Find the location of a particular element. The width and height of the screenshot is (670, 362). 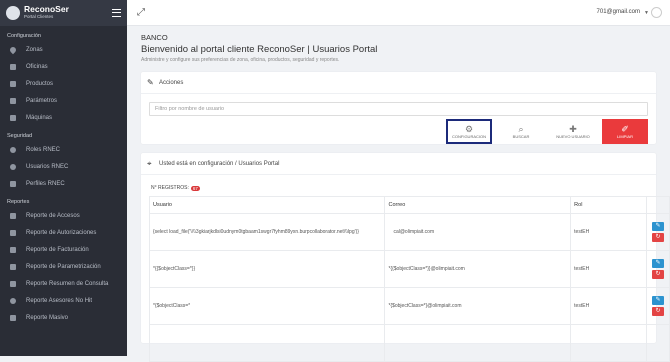

configuration-button: ⚙CONFIGURACION is located at coordinates (469, 131).